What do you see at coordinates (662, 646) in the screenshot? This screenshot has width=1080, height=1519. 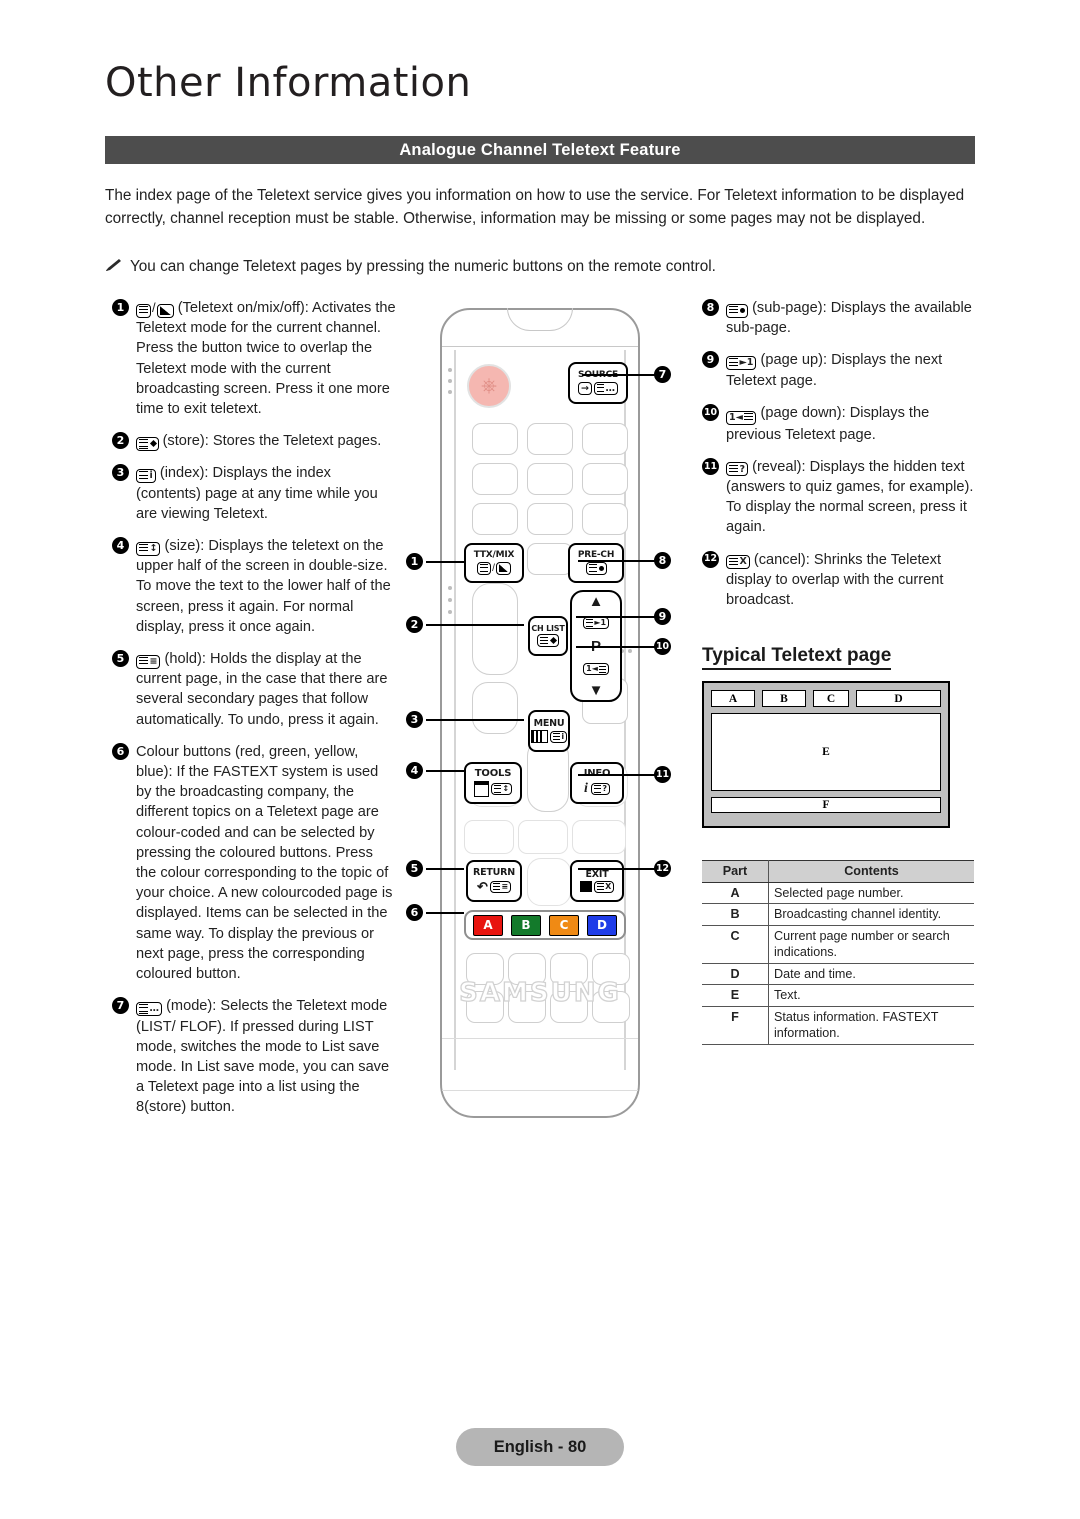 I see `callout-10: 10` at bounding box center [662, 646].